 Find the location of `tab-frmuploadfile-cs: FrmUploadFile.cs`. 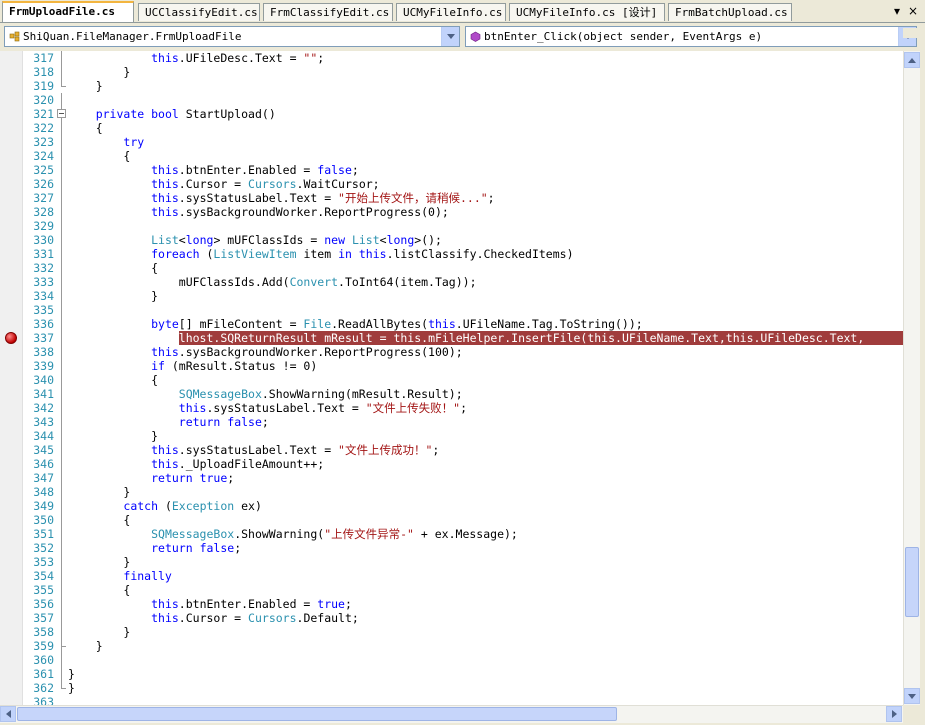

tab-frmuploadfile-cs: FrmUploadFile.cs is located at coordinates (68, 11).